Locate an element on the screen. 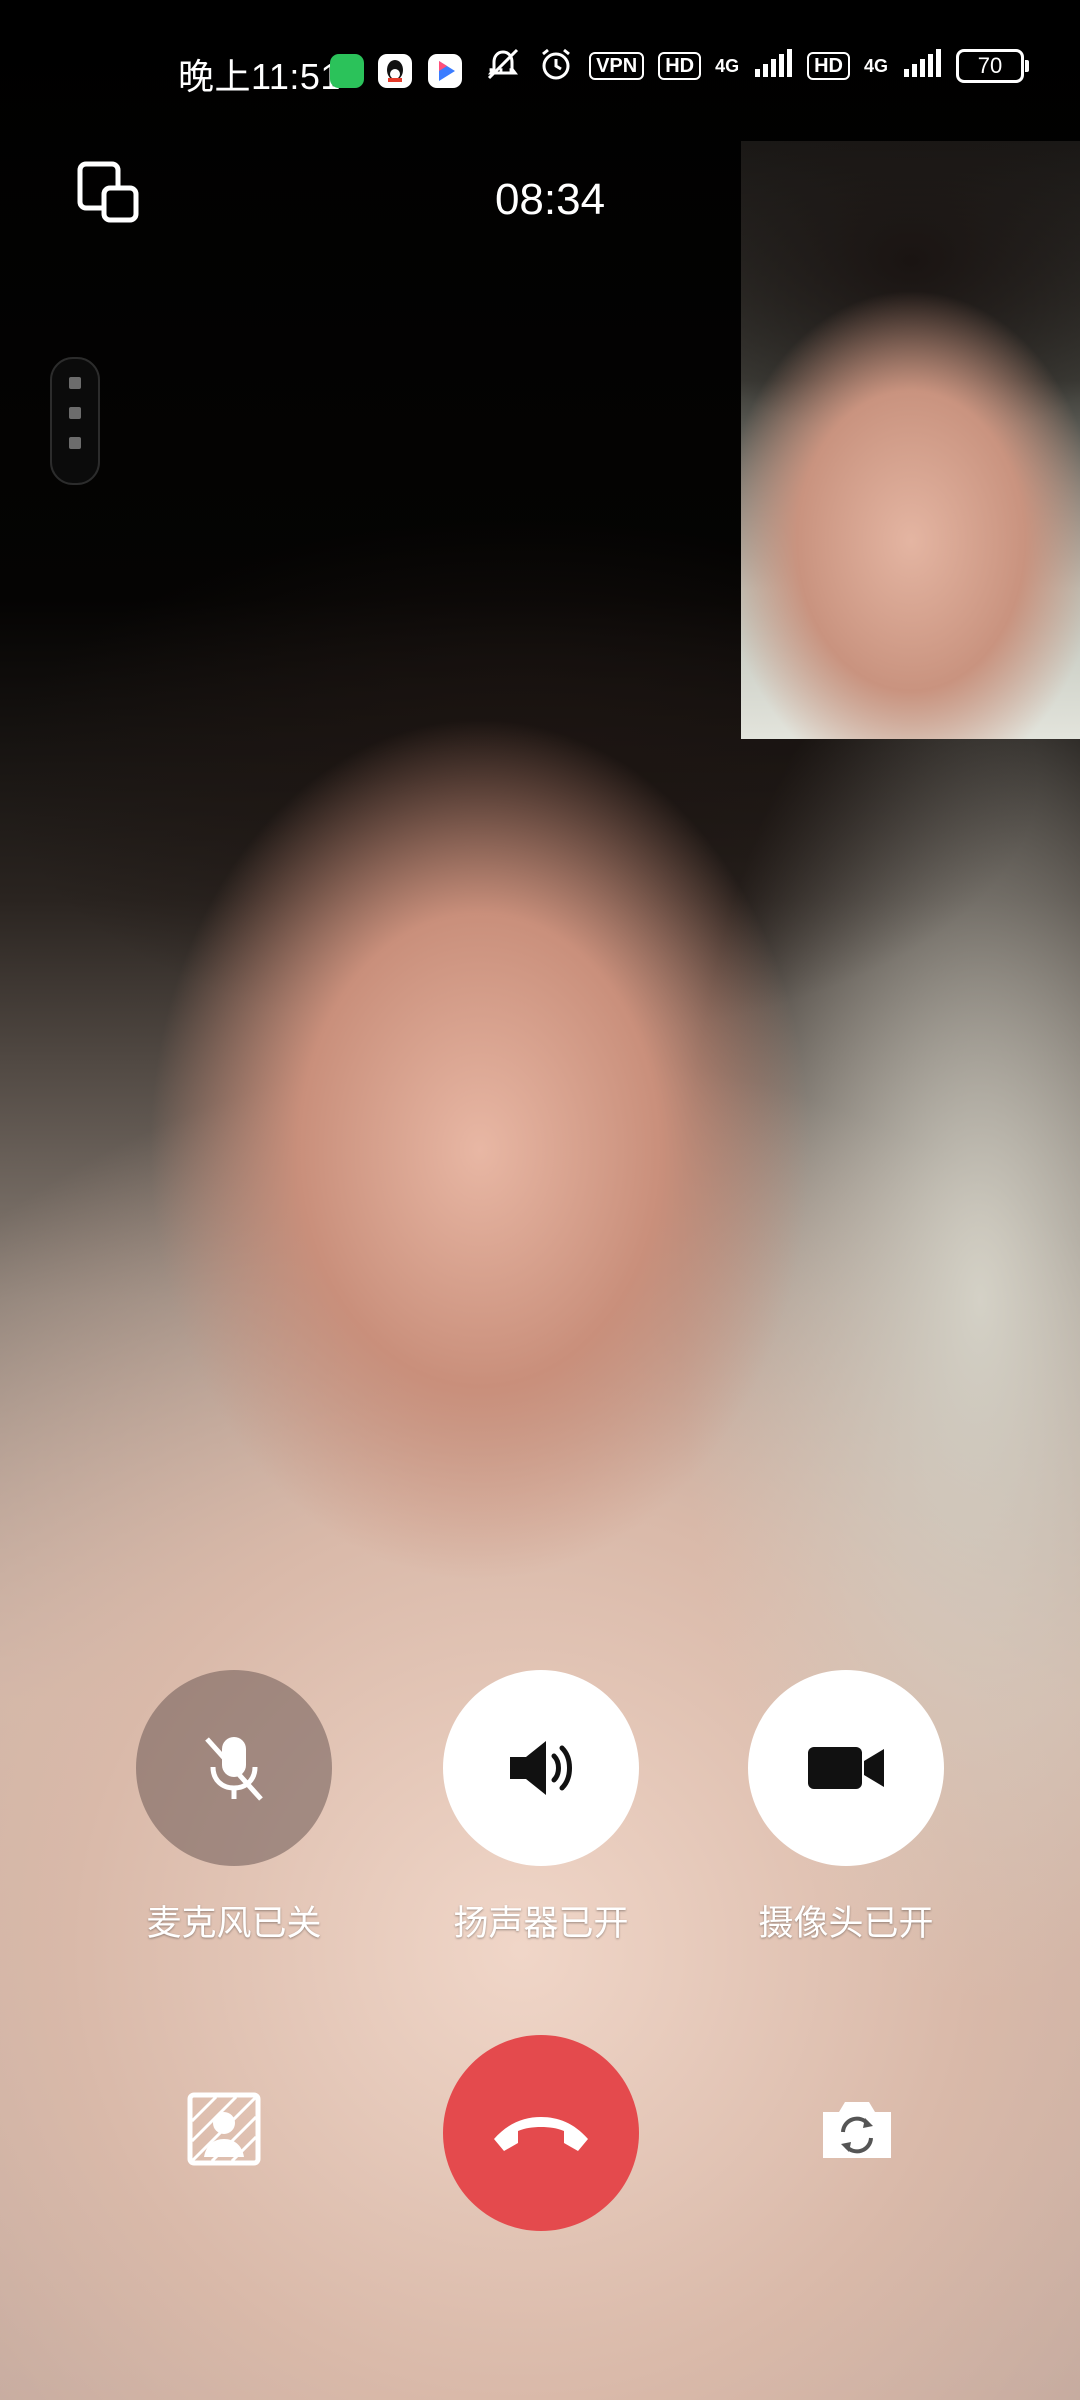 The width and height of the screenshot is (1080, 2400). speaker-icon is located at coordinates (541, 1768).